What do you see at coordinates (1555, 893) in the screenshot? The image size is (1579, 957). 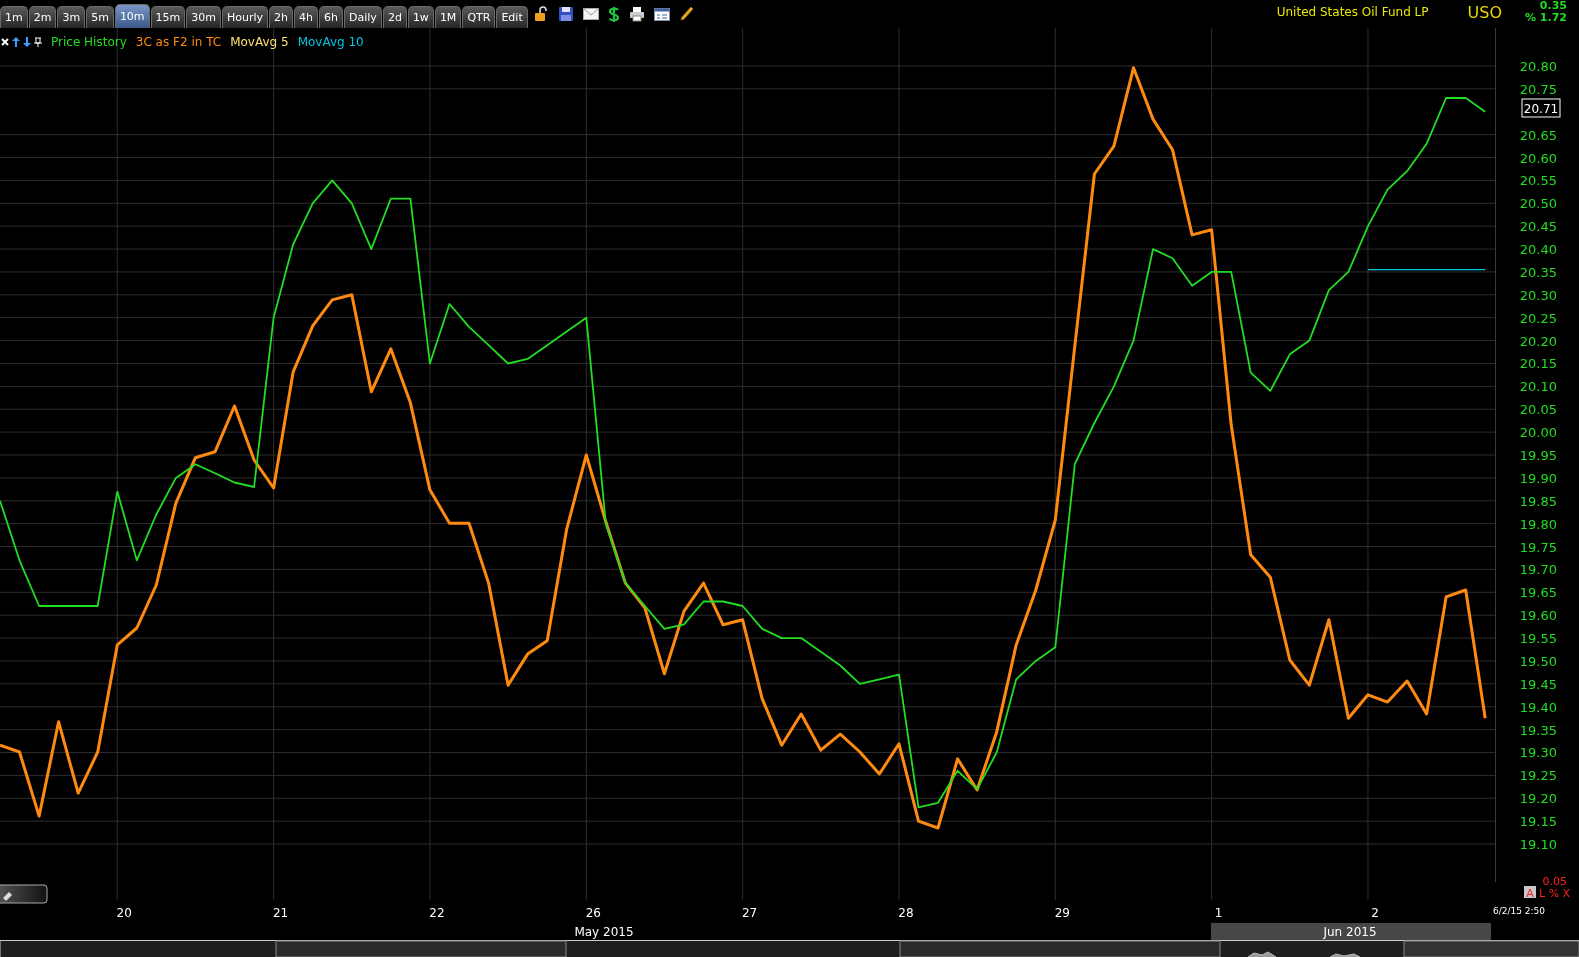 I see `scale-options: L % X` at bounding box center [1555, 893].